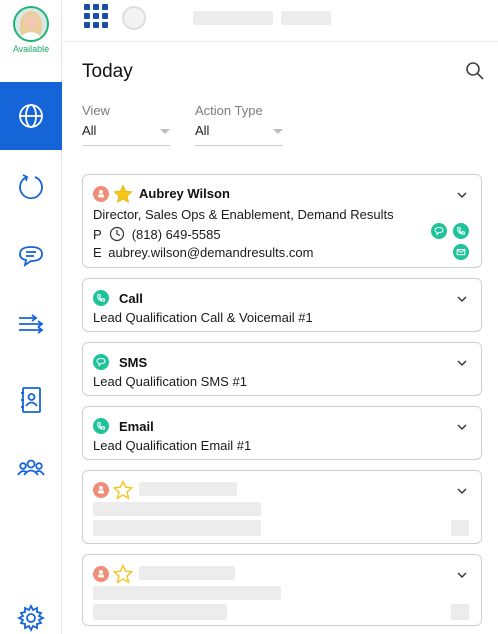  Describe the element at coordinates (461, 231) in the screenshot. I see `call-action-icon` at that location.